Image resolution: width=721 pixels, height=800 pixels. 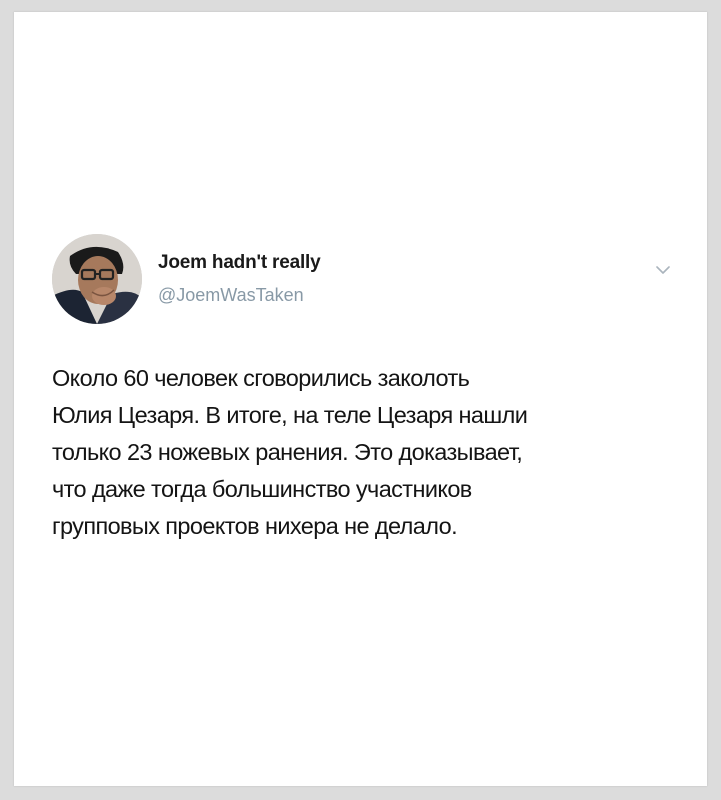 I want to click on avatar, so click(x=97, y=279).